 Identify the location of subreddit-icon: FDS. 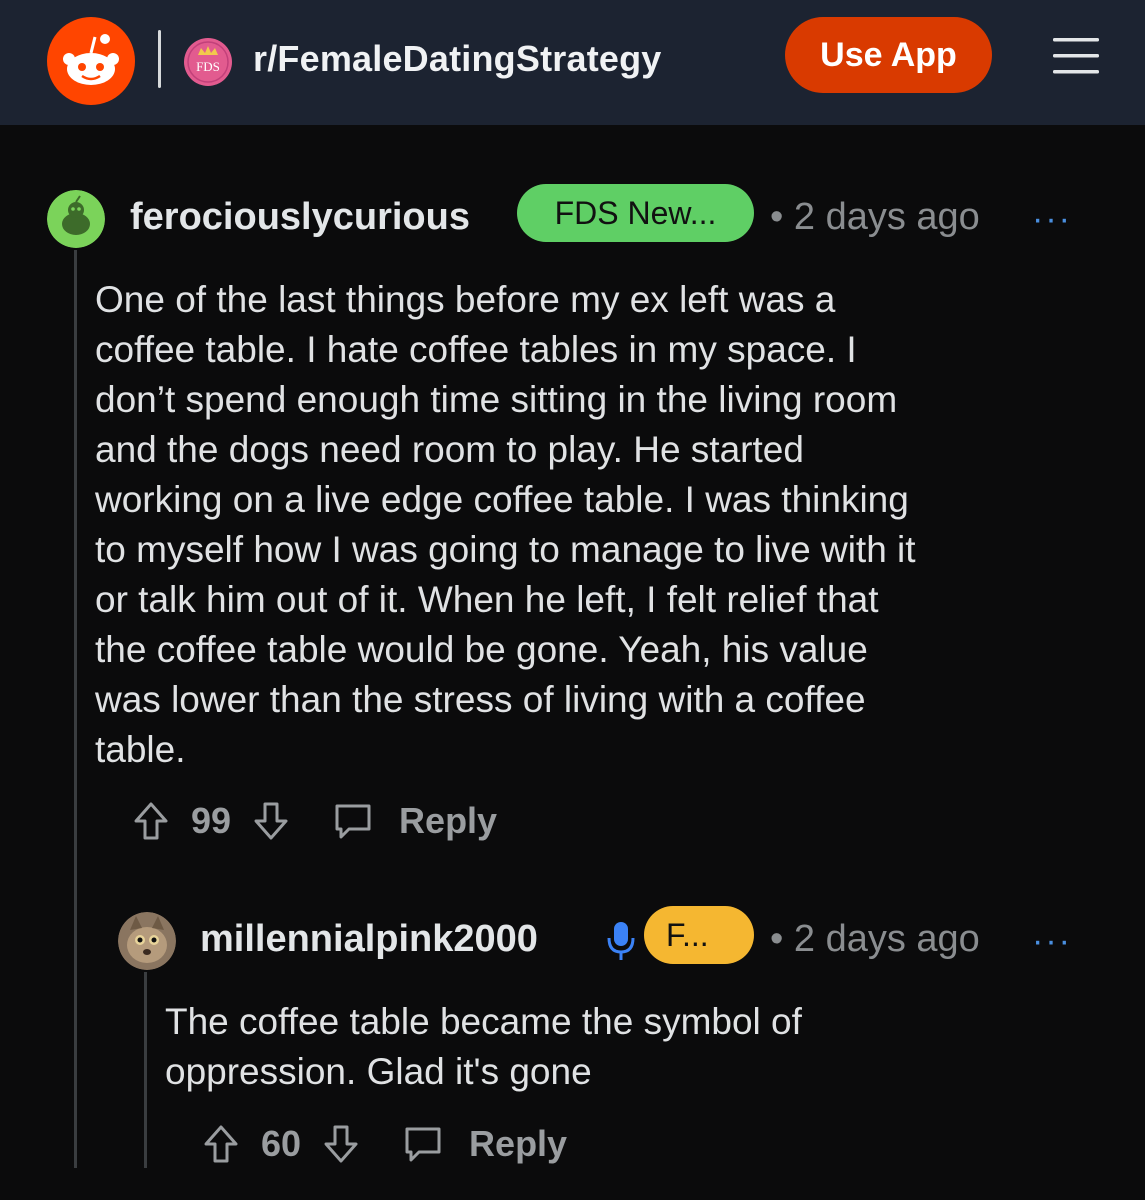
(208, 62).